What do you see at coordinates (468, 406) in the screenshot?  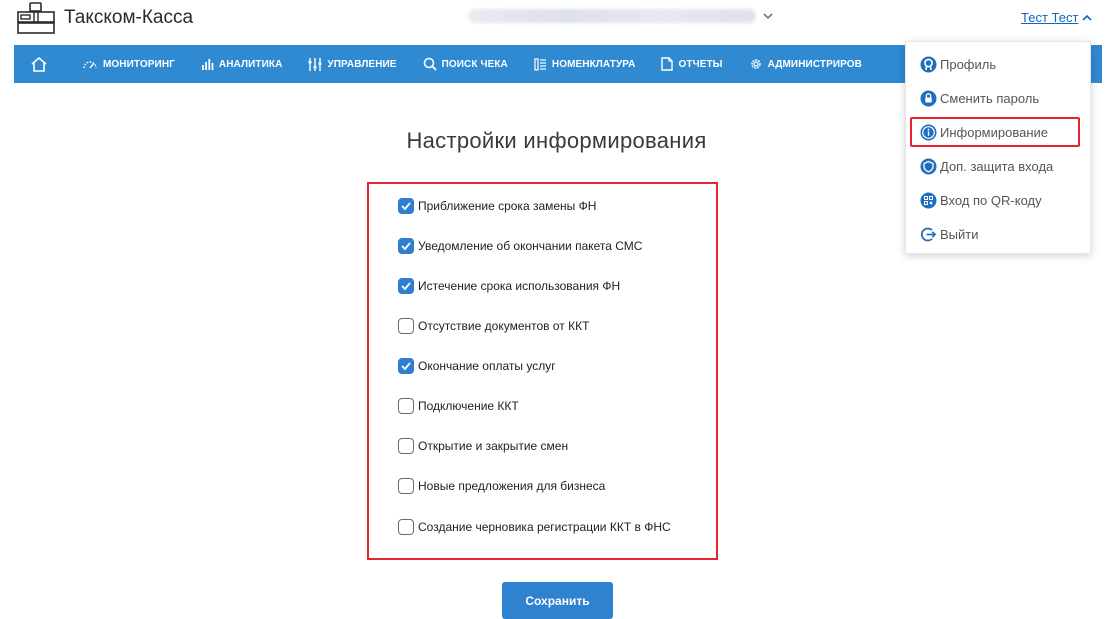 I see `option-label: Подключение ККТ` at bounding box center [468, 406].